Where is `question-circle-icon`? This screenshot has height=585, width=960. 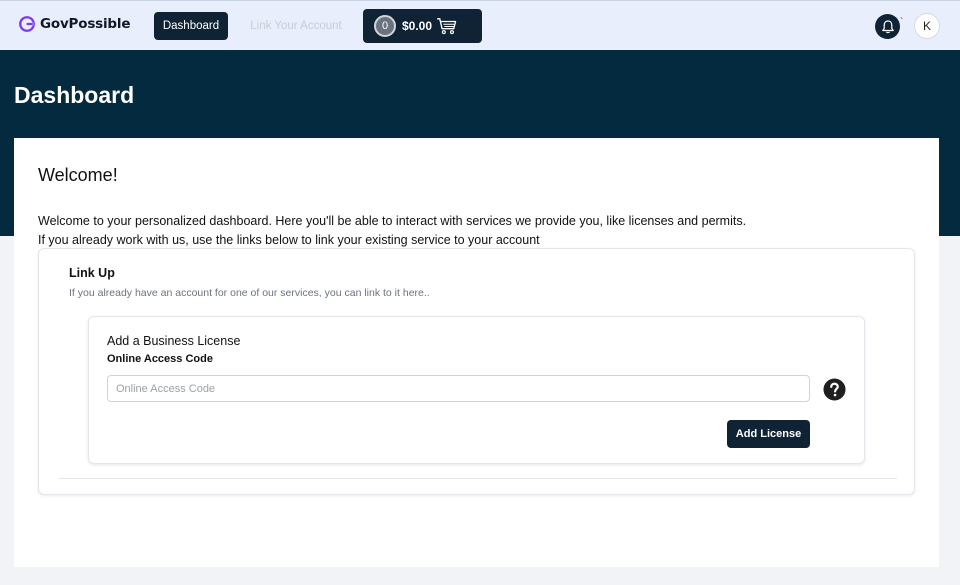 question-circle-icon is located at coordinates (834, 389).